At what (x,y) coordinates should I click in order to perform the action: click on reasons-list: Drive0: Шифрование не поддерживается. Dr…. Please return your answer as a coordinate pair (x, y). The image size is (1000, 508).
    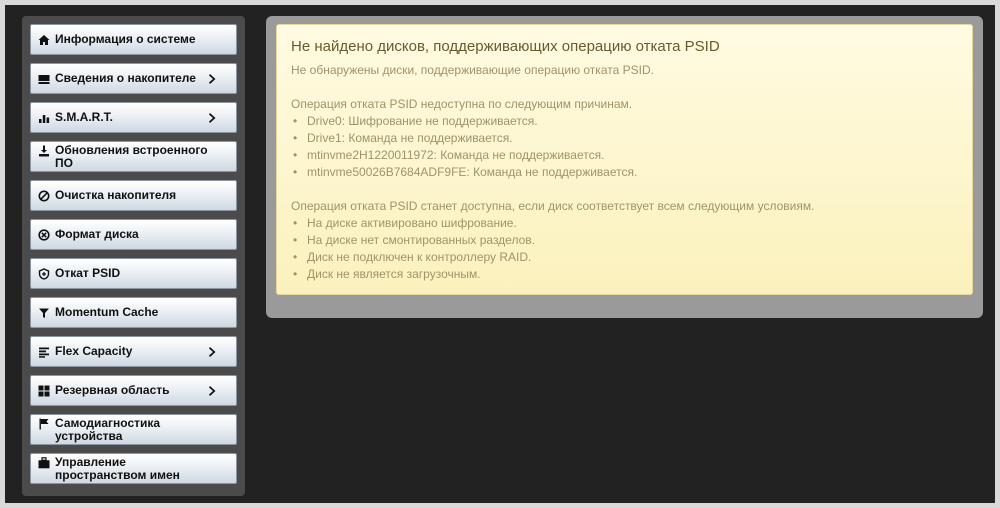
    Looking at the image, I should click on (624, 147).